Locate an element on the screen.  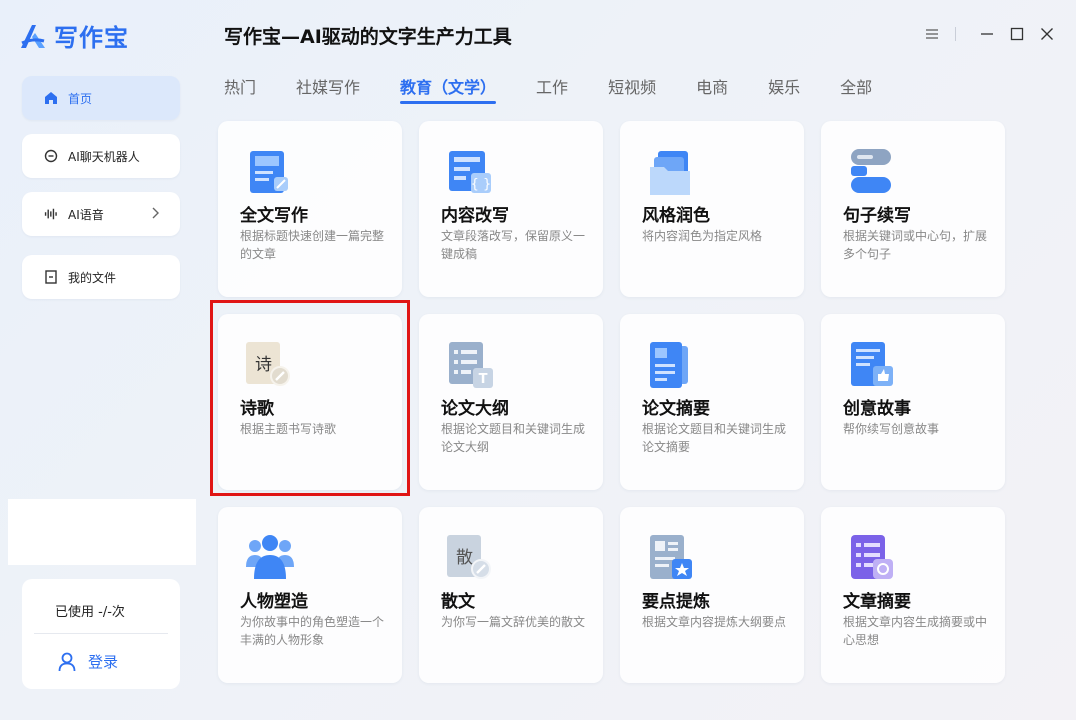
menu-icon is located at coordinates (932, 34).